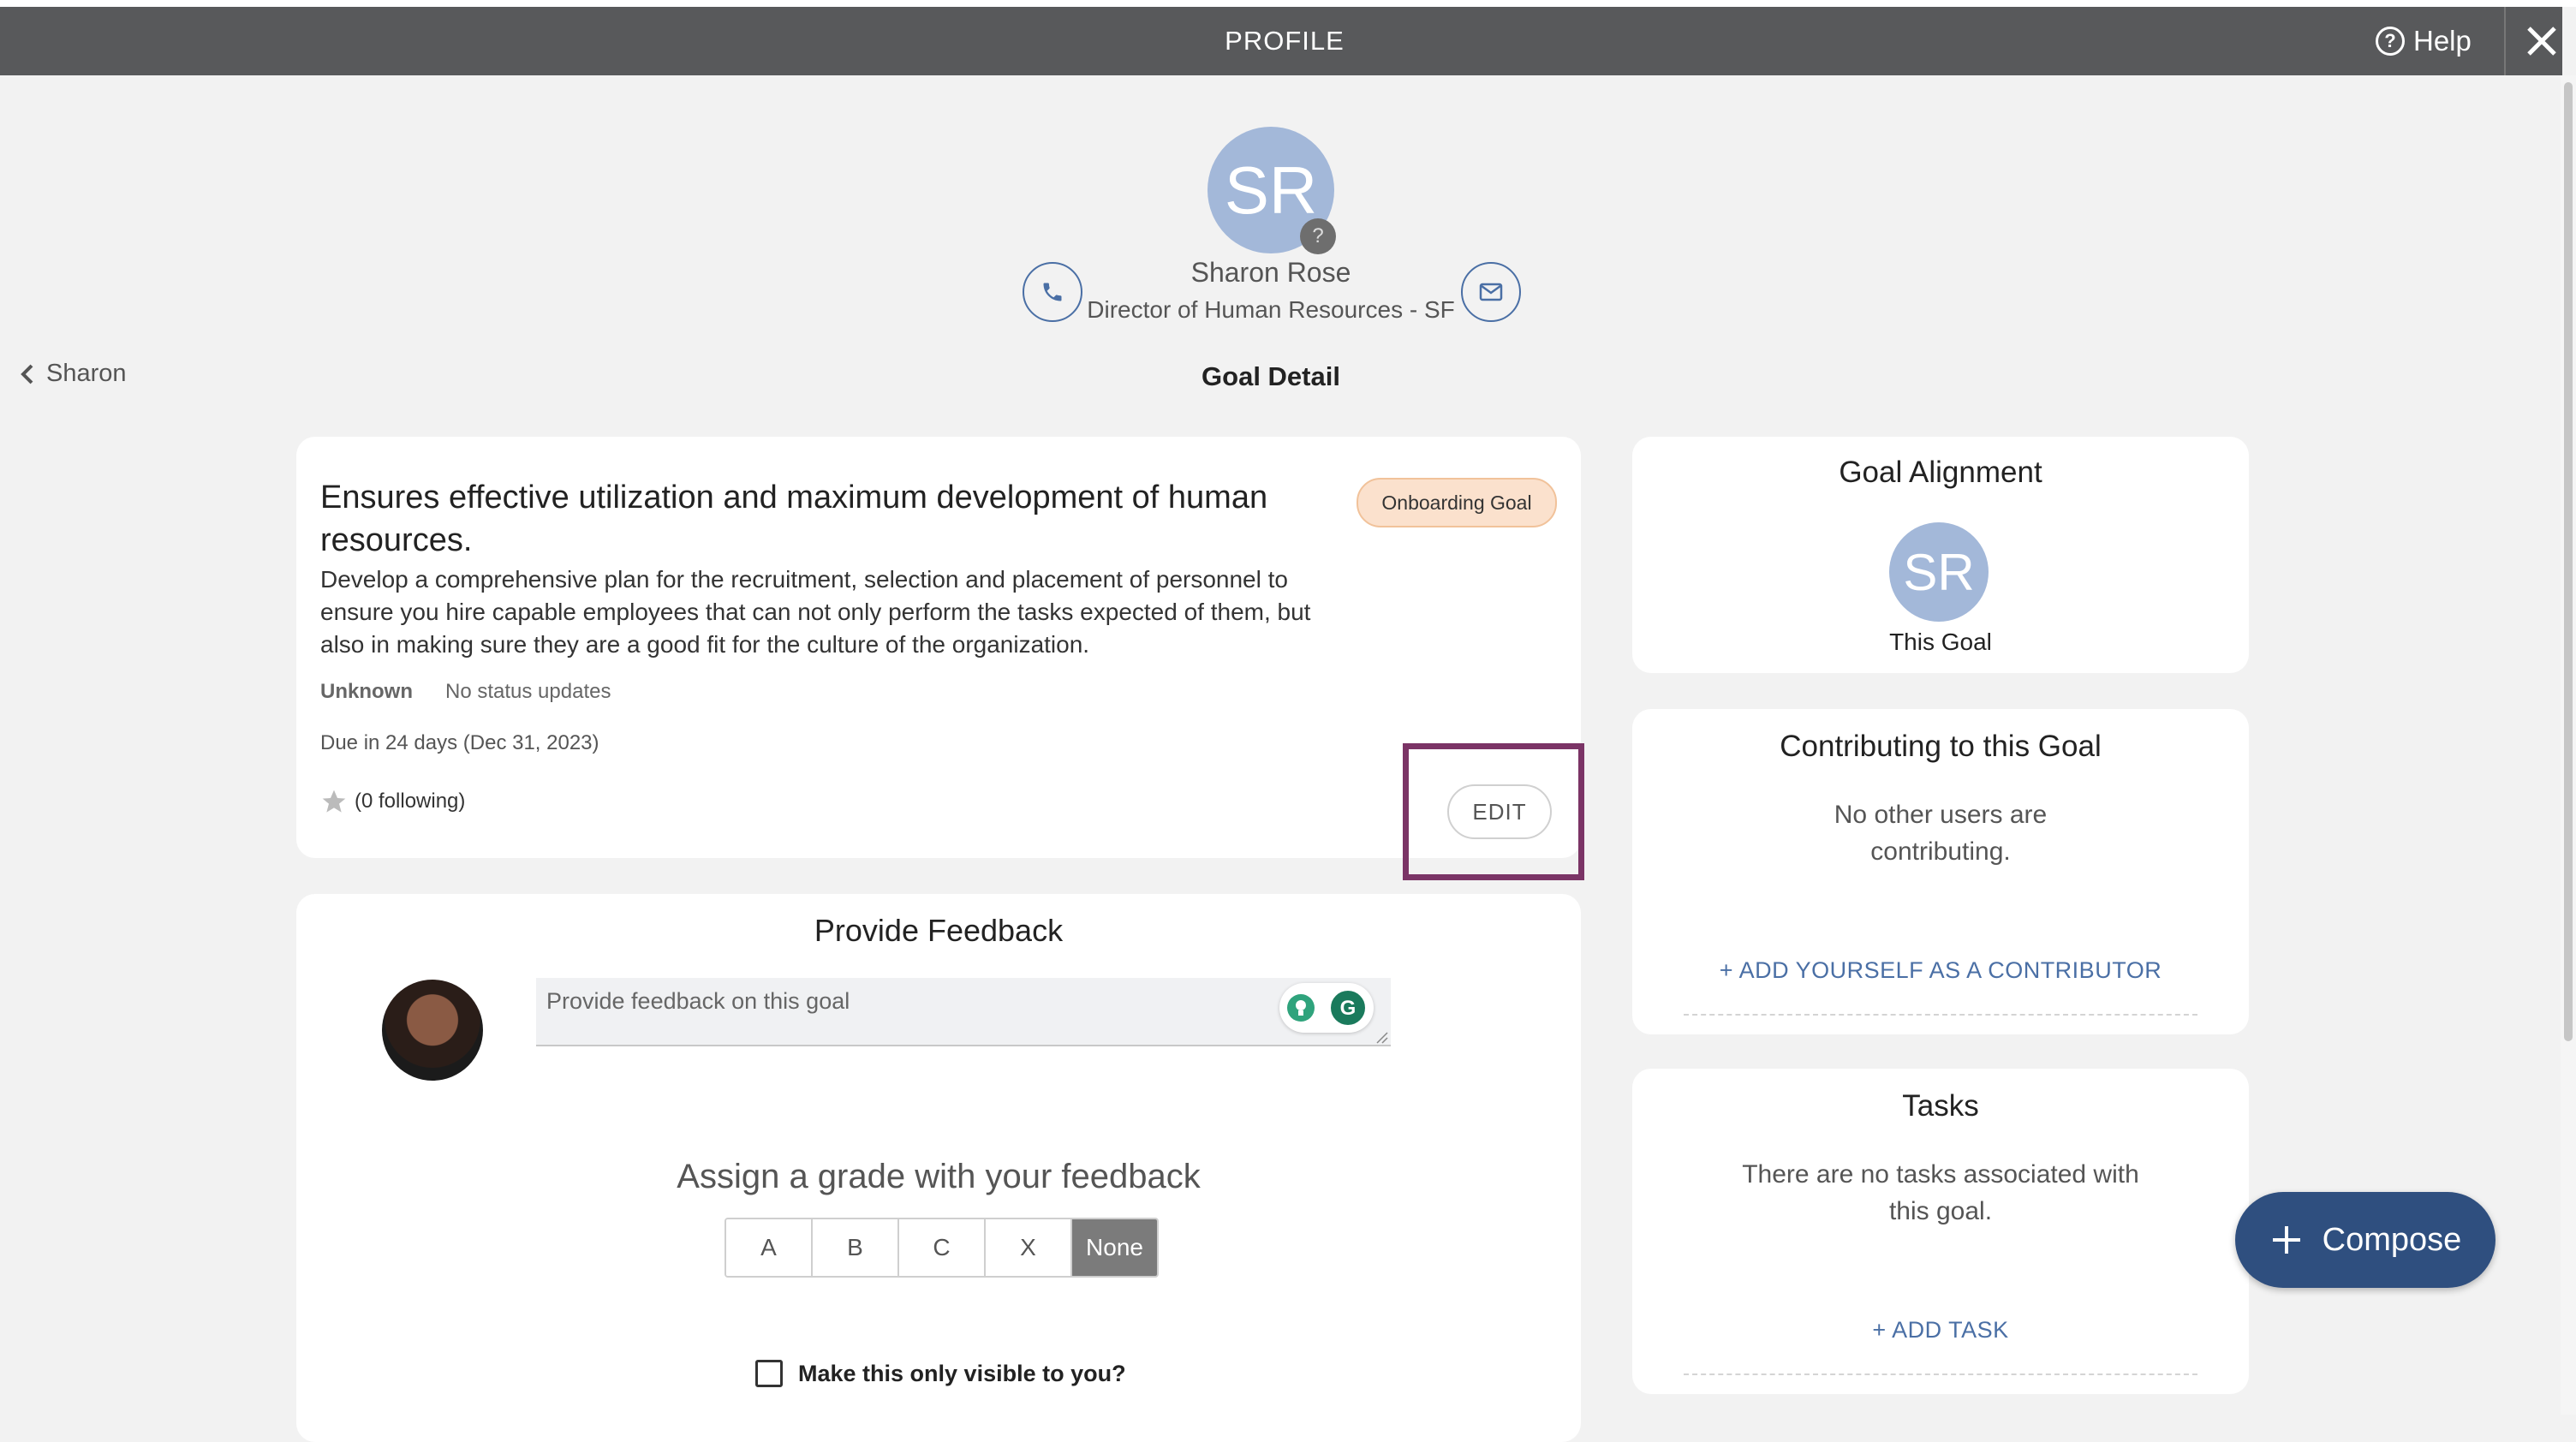  I want to click on feedback-title: Provide Feedback, so click(939, 930).